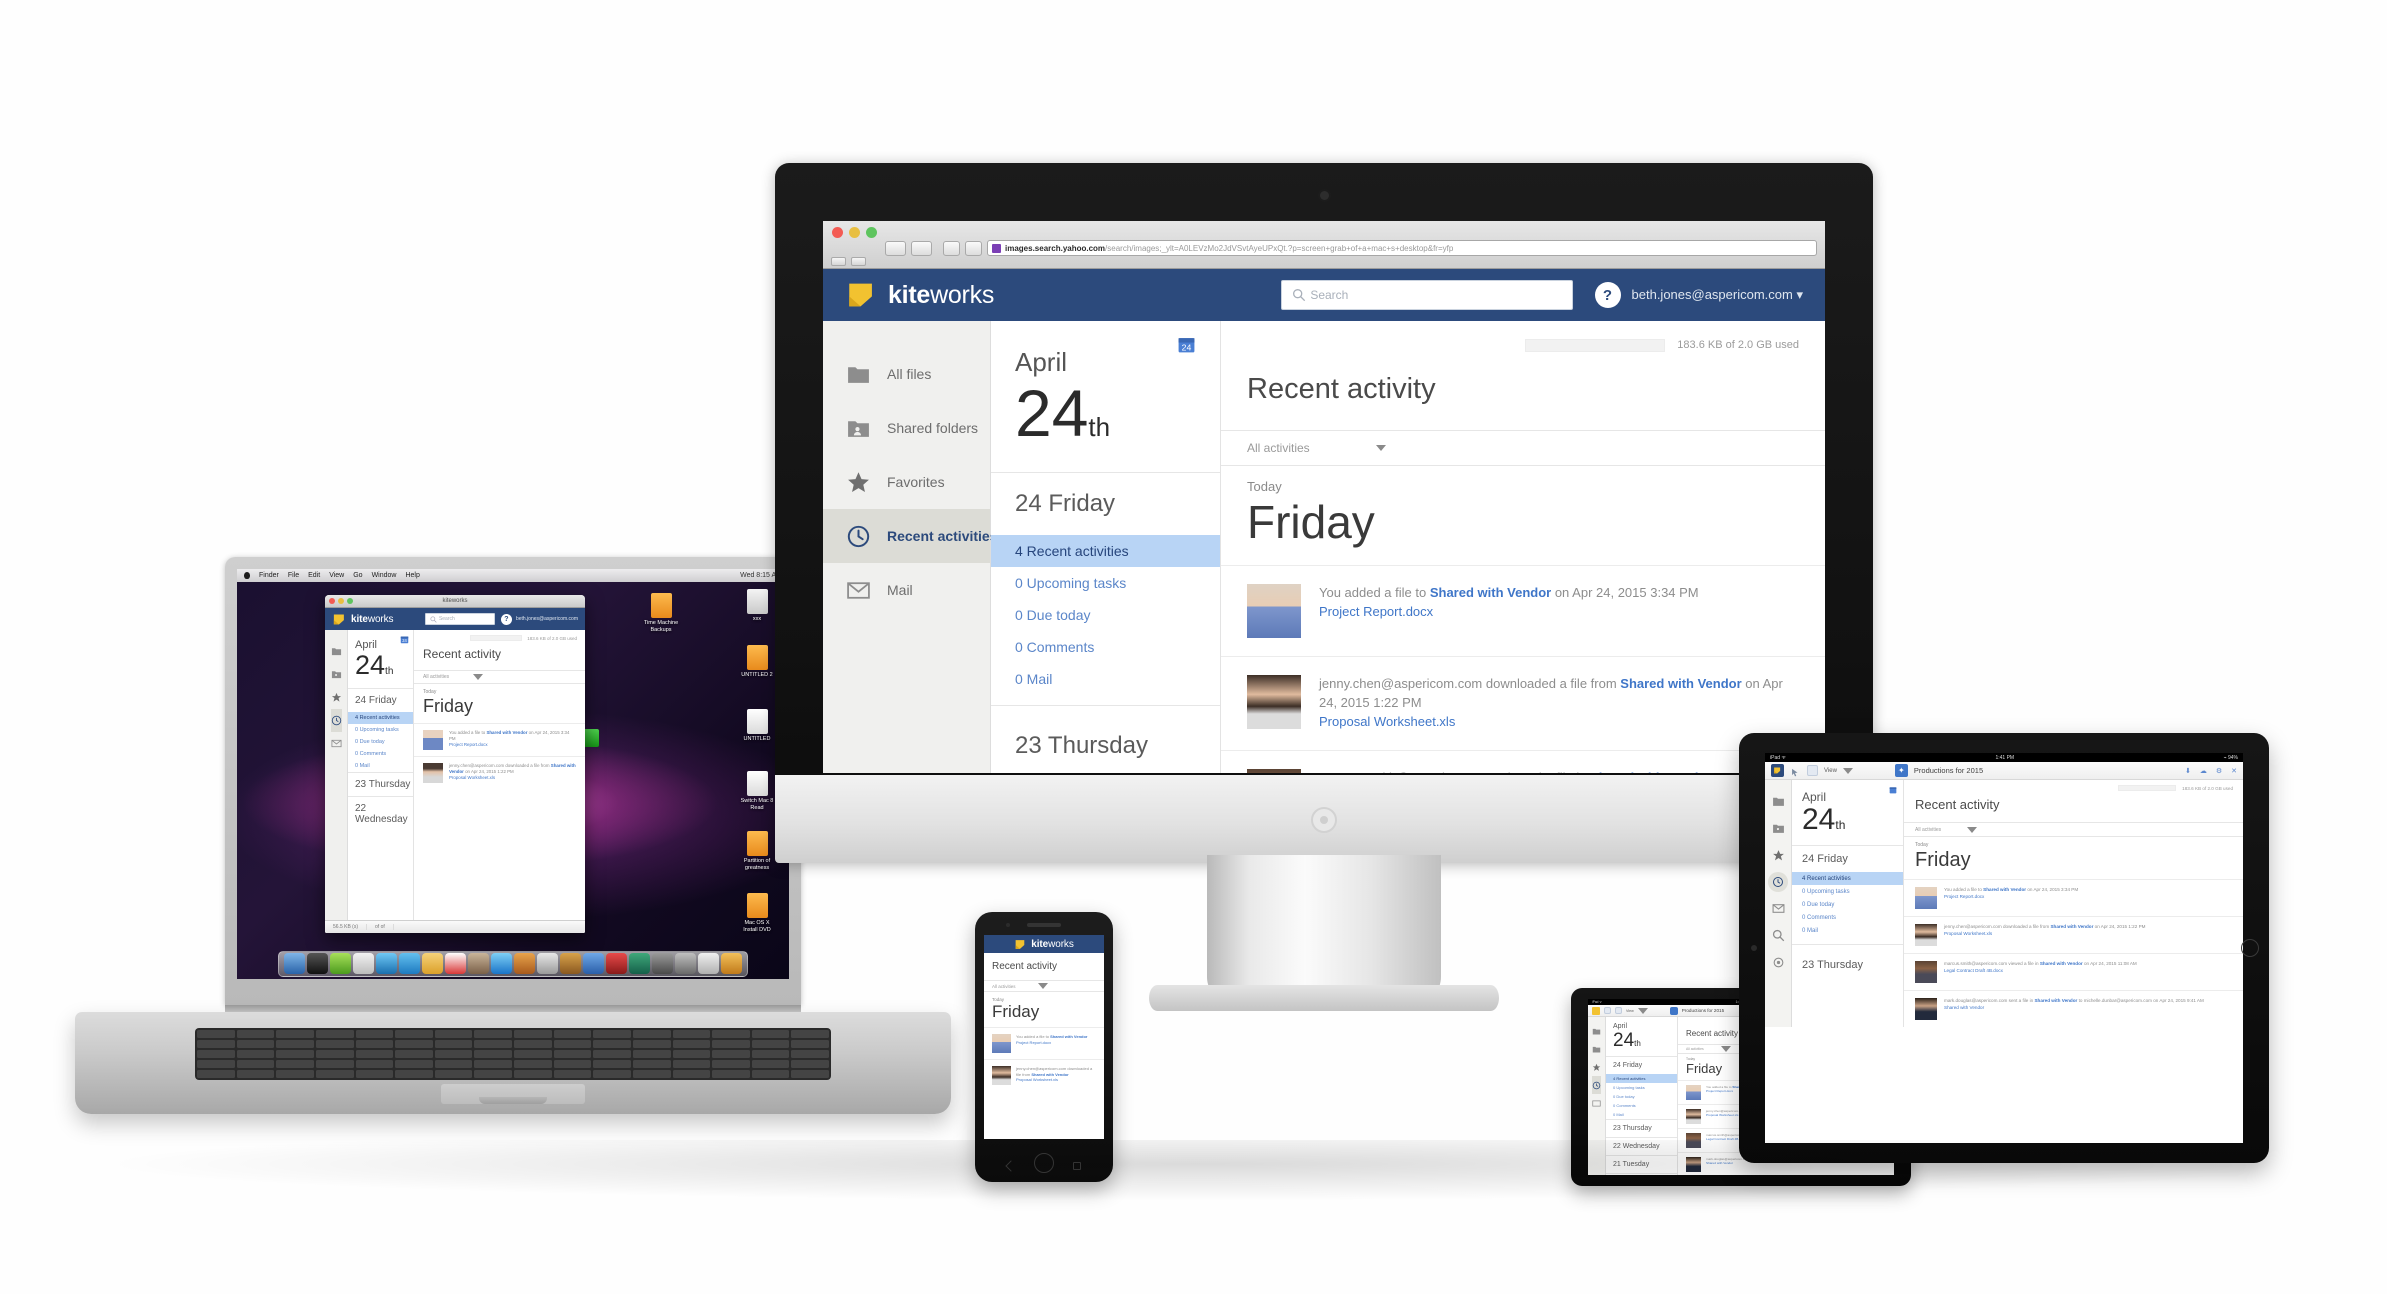  Describe the element at coordinates (973, 248) in the screenshot. I see `add-bookmark-button` at that location.